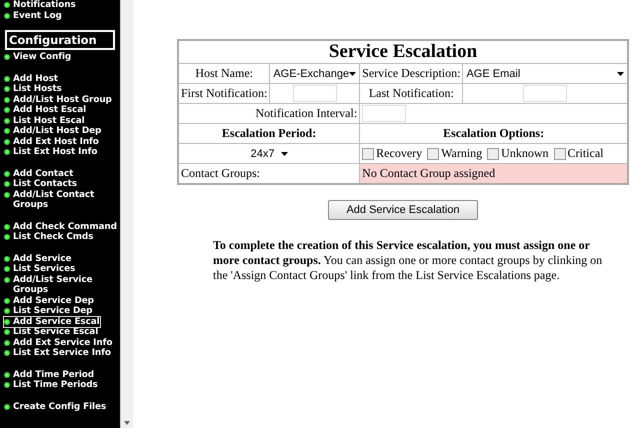  What do you see at coordinates (49, 375) in the screenshot?
I see `nav-link: Add Time Period` at bounding box center [49, 375].